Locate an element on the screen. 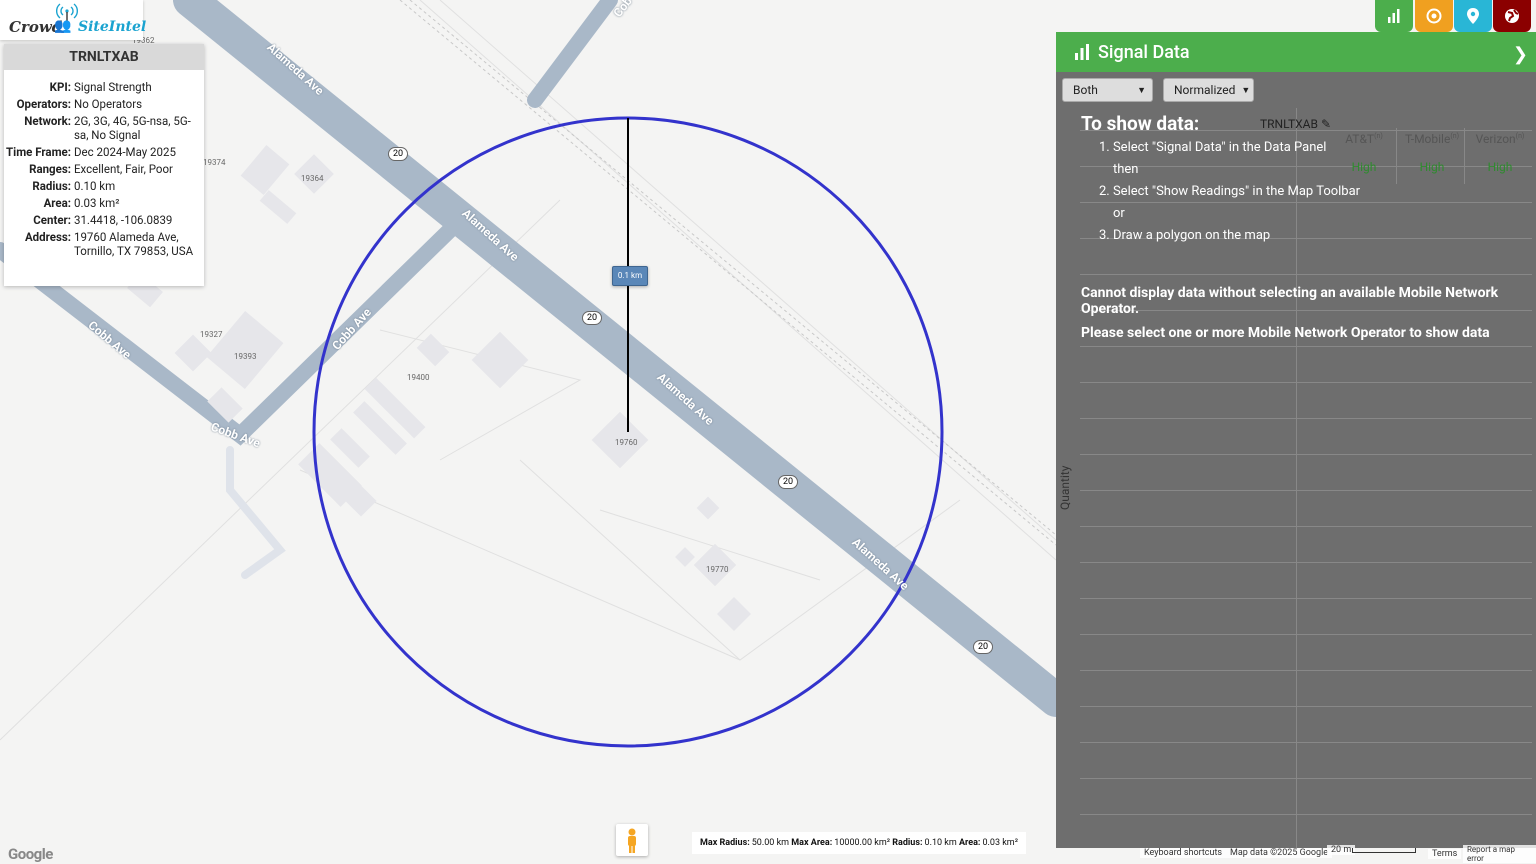 This screenshot has height=864, width=1536. info-value: Signal Strength is located at coordinates (113, 87).